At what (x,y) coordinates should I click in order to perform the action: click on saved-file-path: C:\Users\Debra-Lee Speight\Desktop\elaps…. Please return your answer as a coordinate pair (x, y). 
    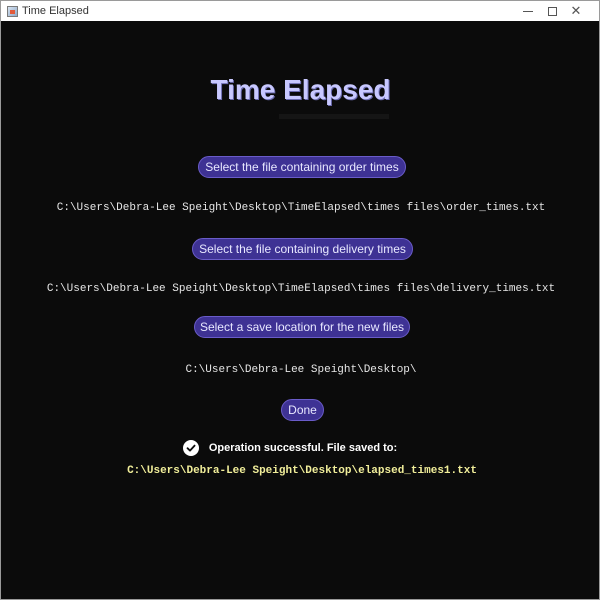
    Looking at the image, I should click on (302, 471).